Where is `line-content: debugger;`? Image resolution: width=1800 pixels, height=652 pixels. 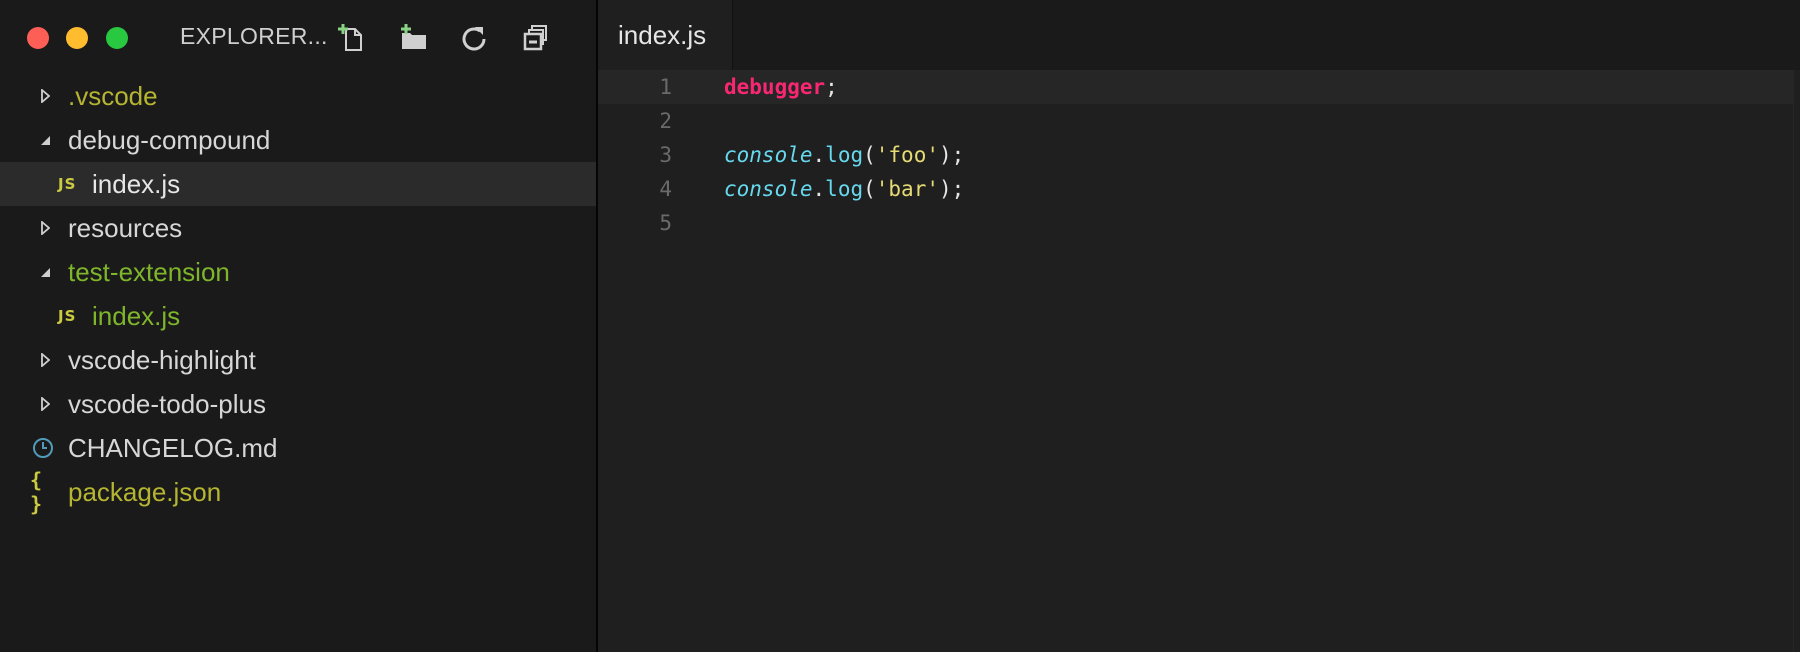
line-content: debugger; is located at coordinates (781, 87).